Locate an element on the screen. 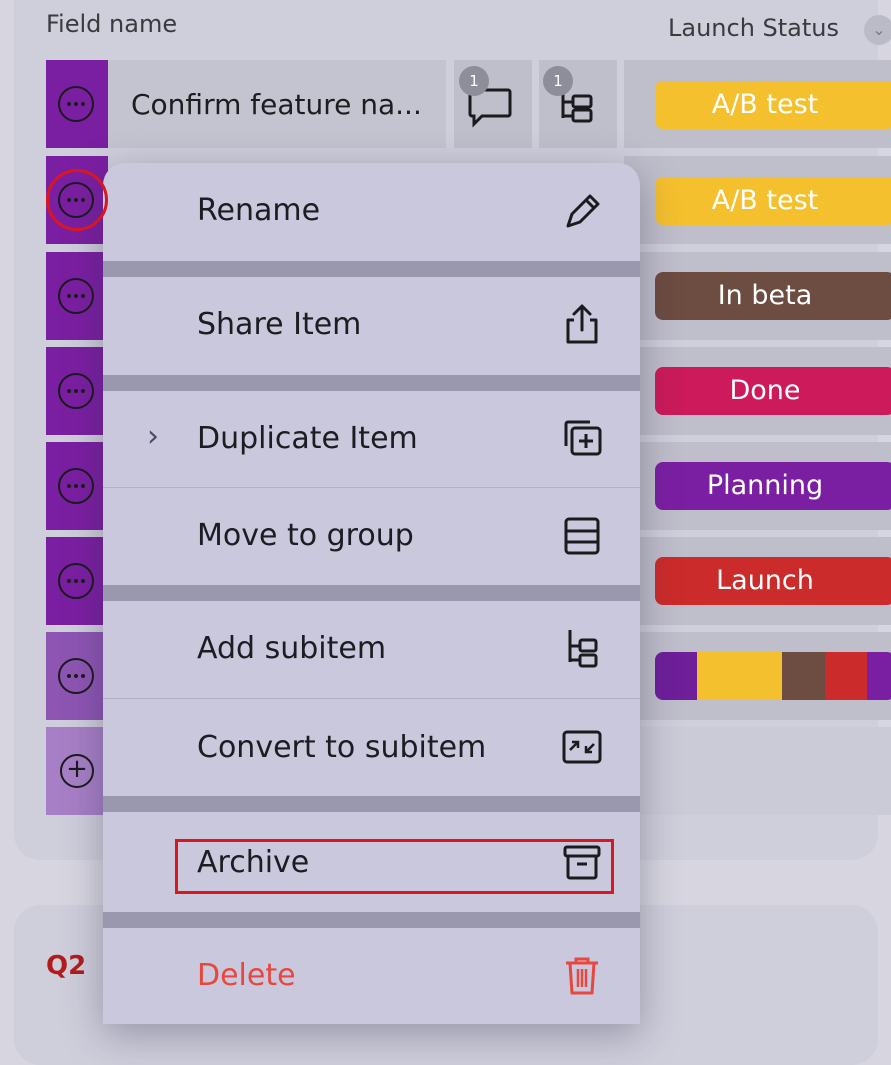  menu-label-duplicate: Duplicate Item is located at coordinates (307, 438).